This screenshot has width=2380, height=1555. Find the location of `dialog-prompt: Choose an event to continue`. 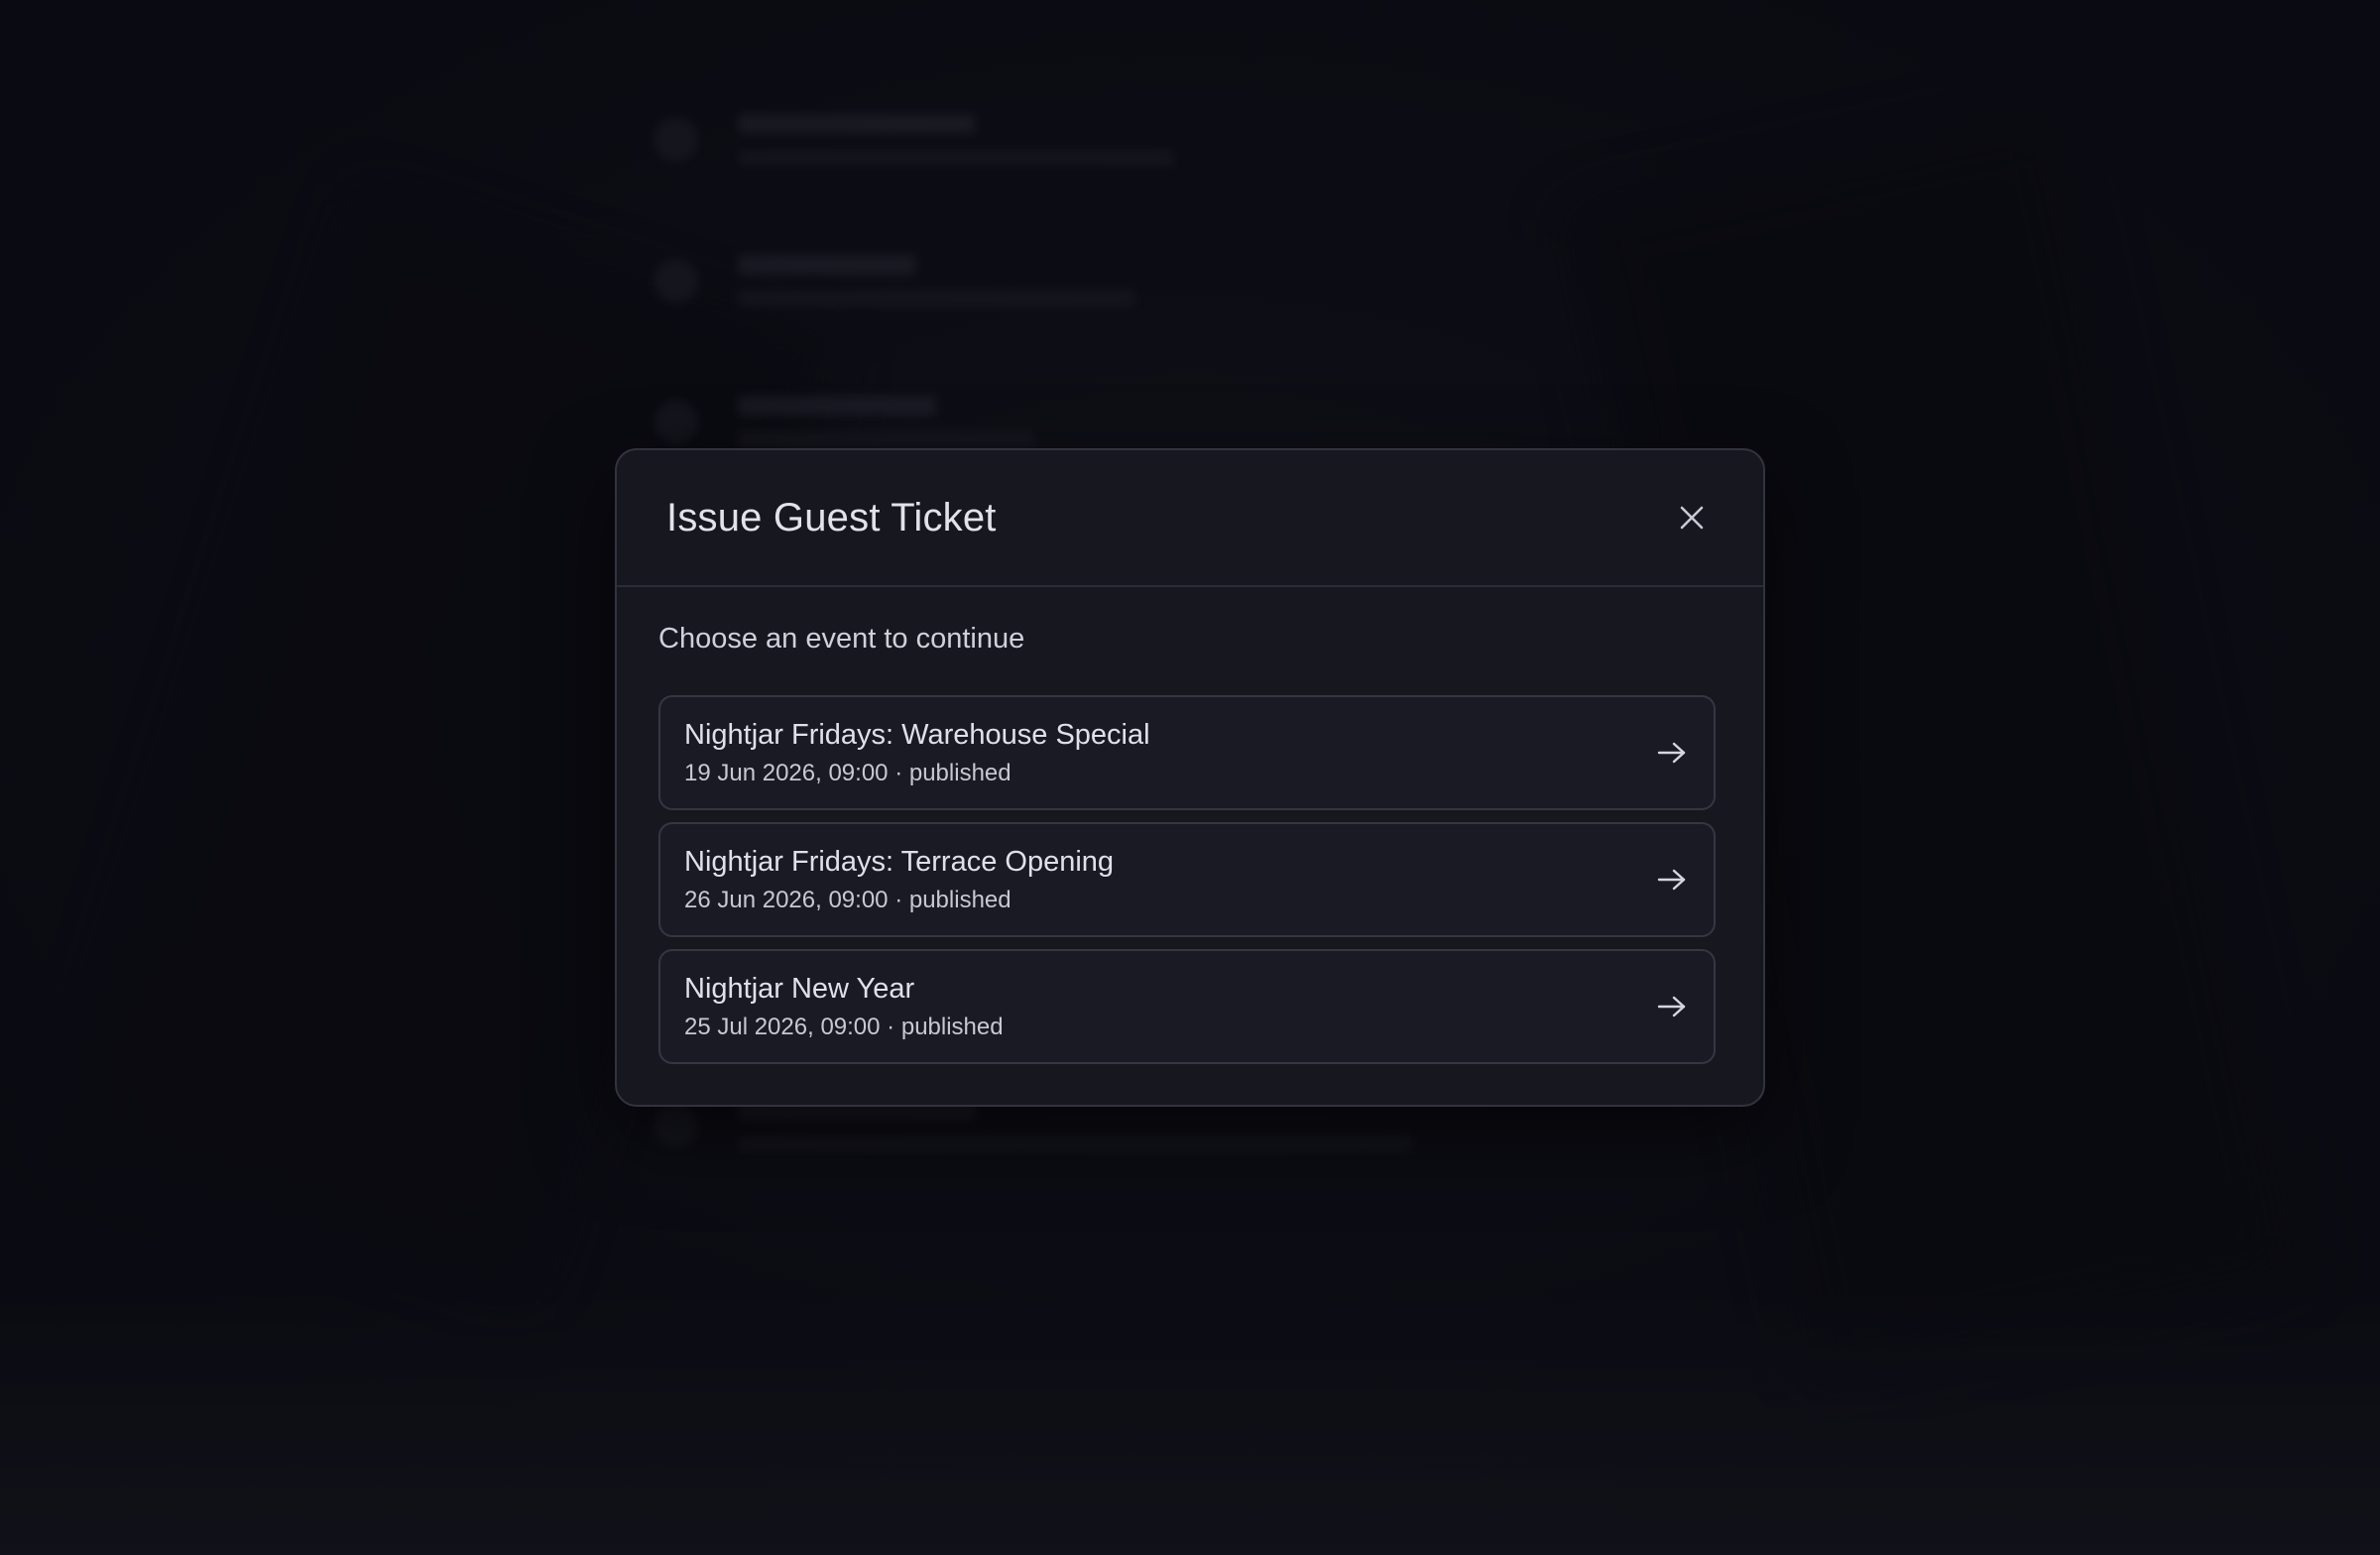

dialog-prompt: Choose an event to continue is located at coordinates (841, 639).